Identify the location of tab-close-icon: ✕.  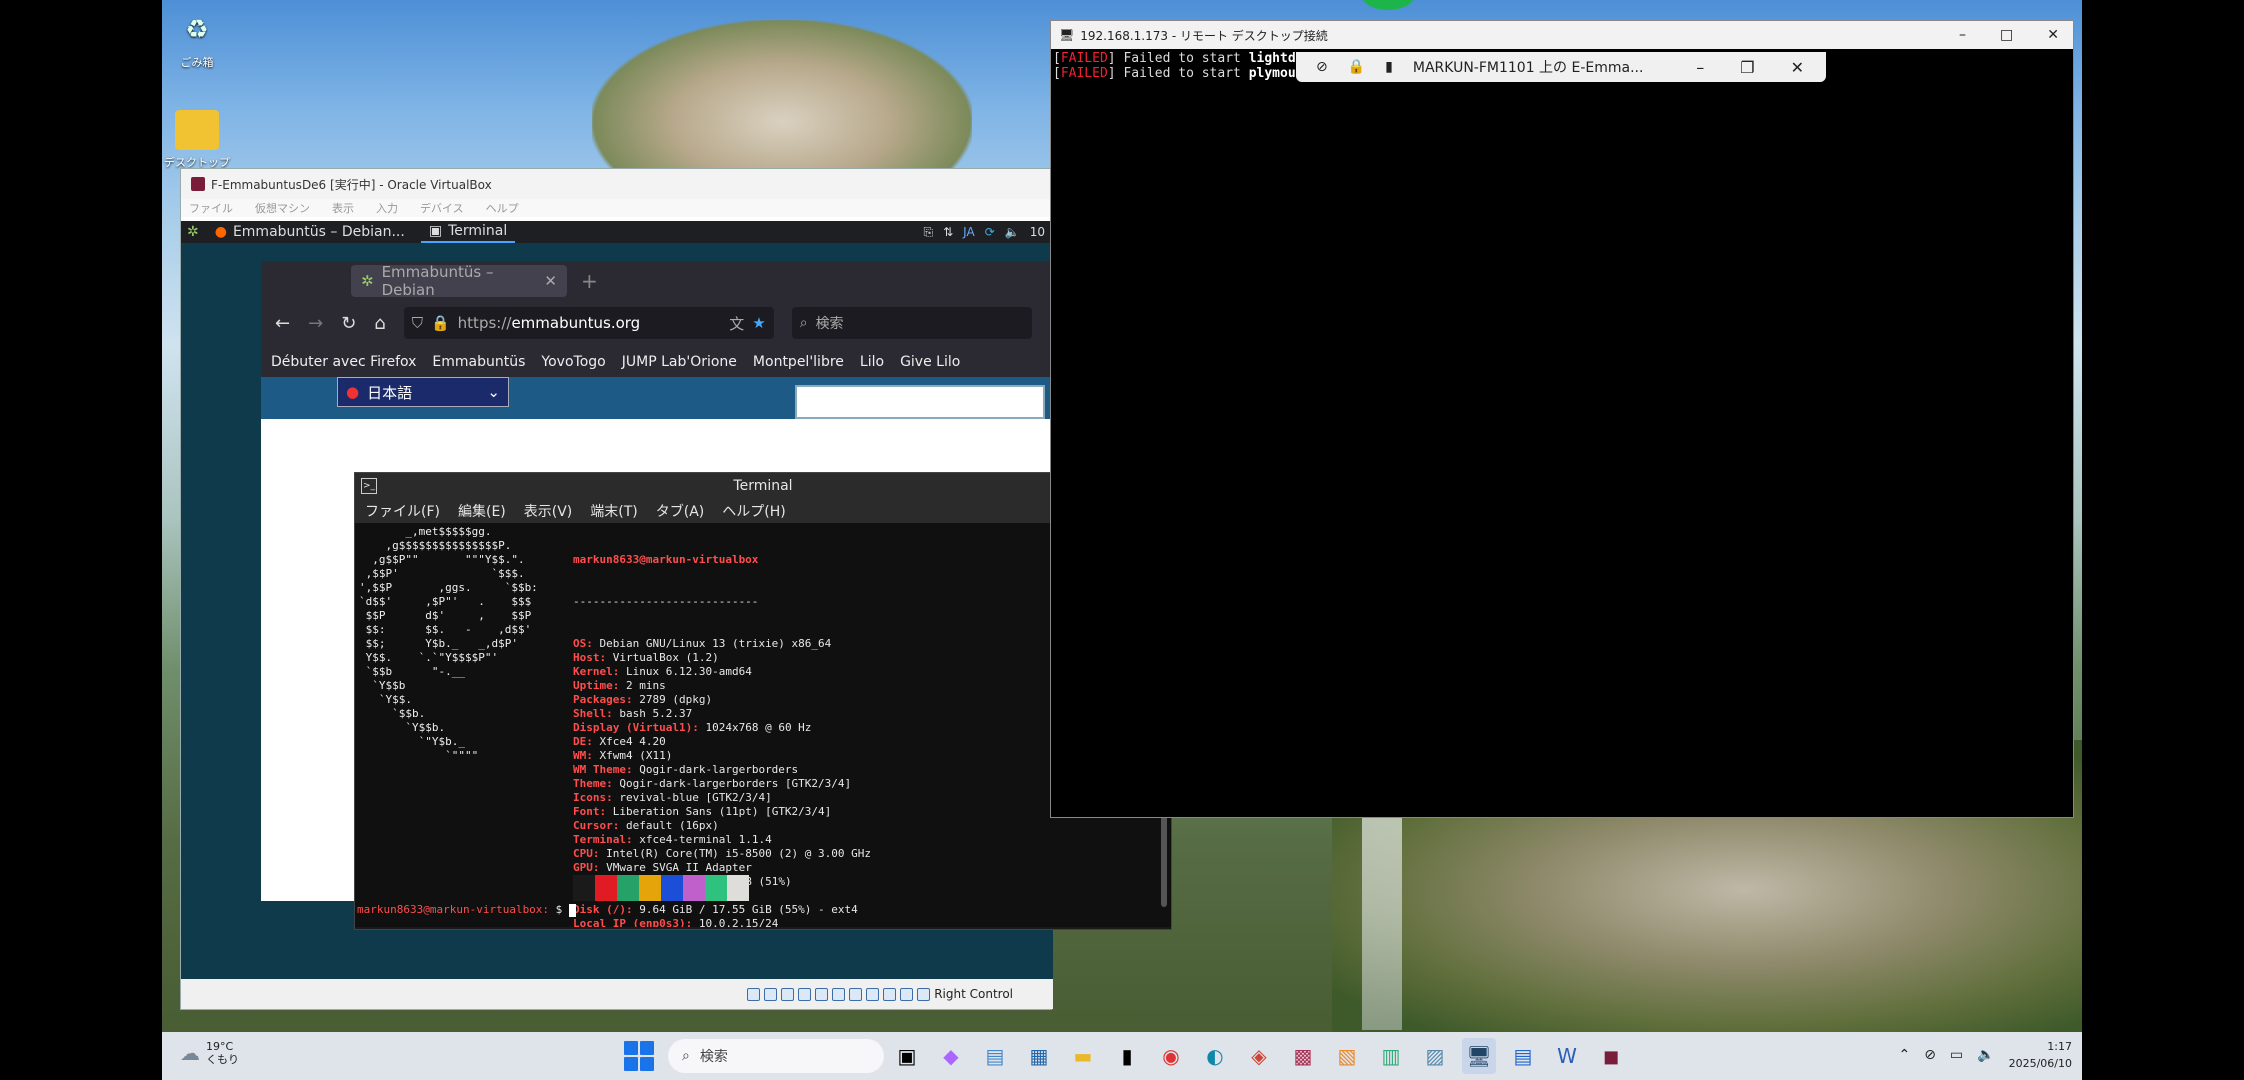
(550, 281).